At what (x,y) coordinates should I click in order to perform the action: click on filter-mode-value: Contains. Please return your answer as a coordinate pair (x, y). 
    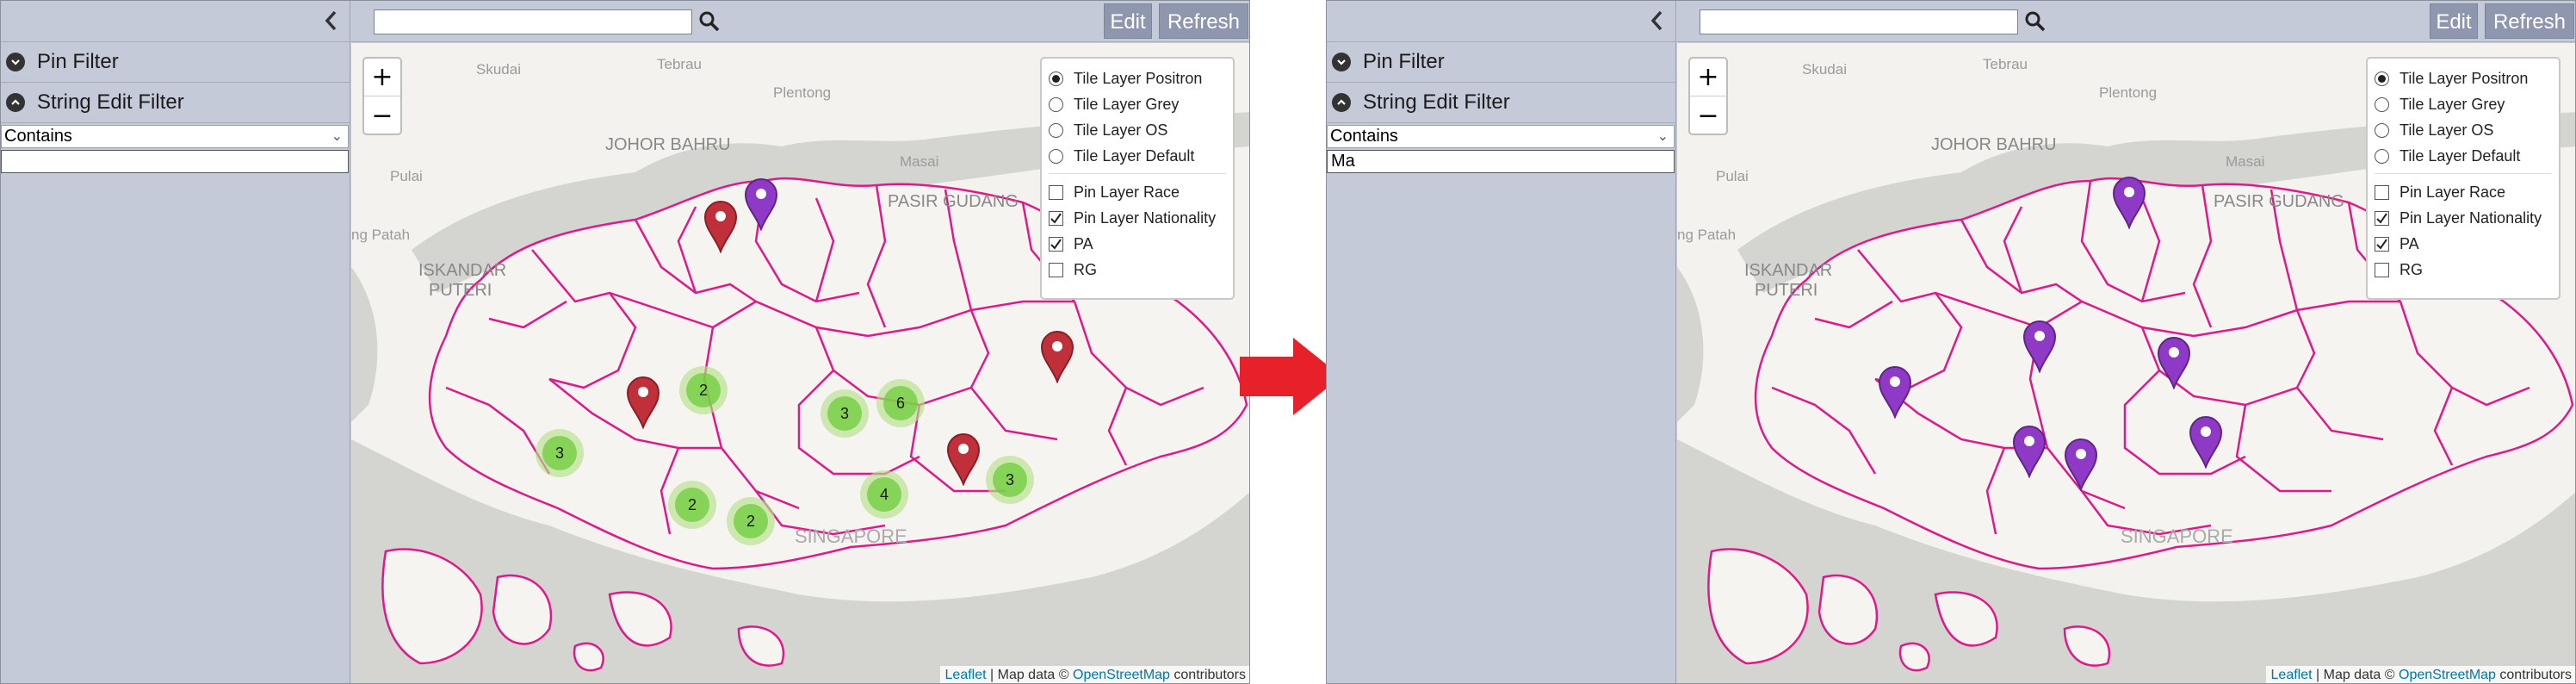
    Looking at the image, I should click on (1364, 136).